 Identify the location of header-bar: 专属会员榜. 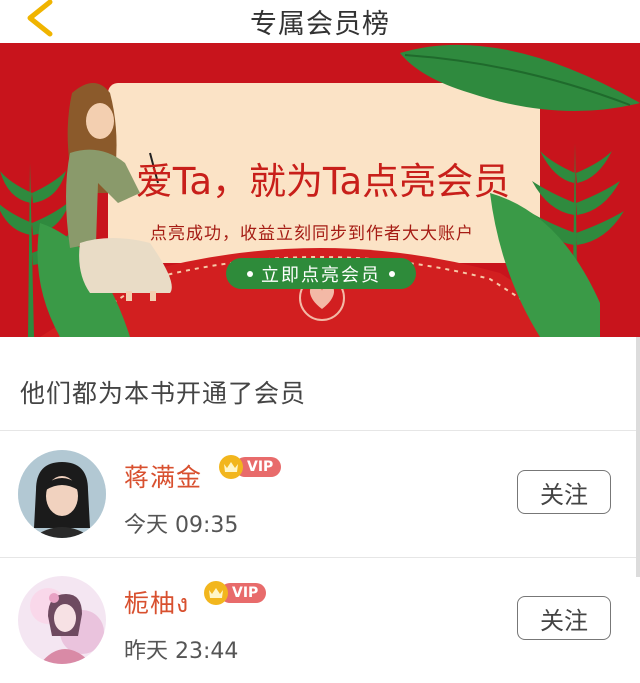
(320, 21).